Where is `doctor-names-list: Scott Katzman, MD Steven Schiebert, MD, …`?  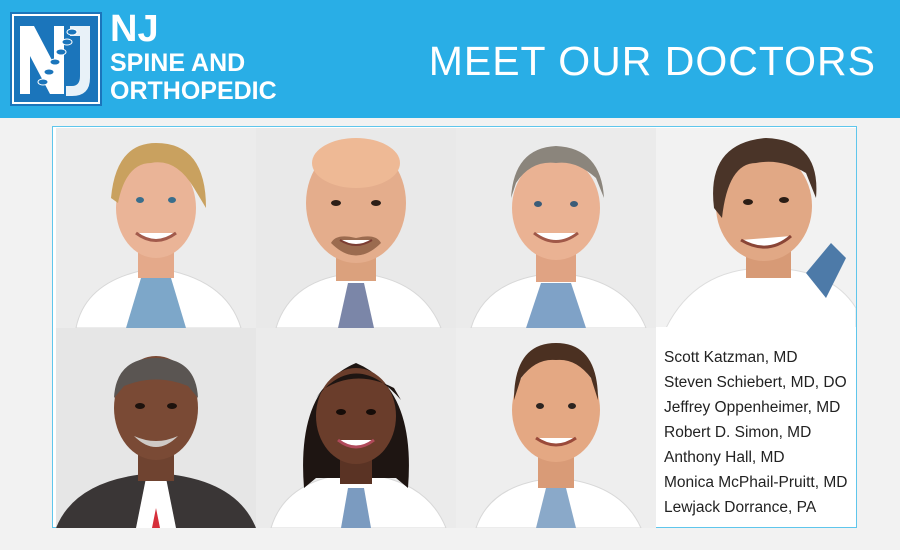 doctor-names-list: Scott Katzman, MD Steven Schiebert, MD, … is located at coordinates (756, 427).